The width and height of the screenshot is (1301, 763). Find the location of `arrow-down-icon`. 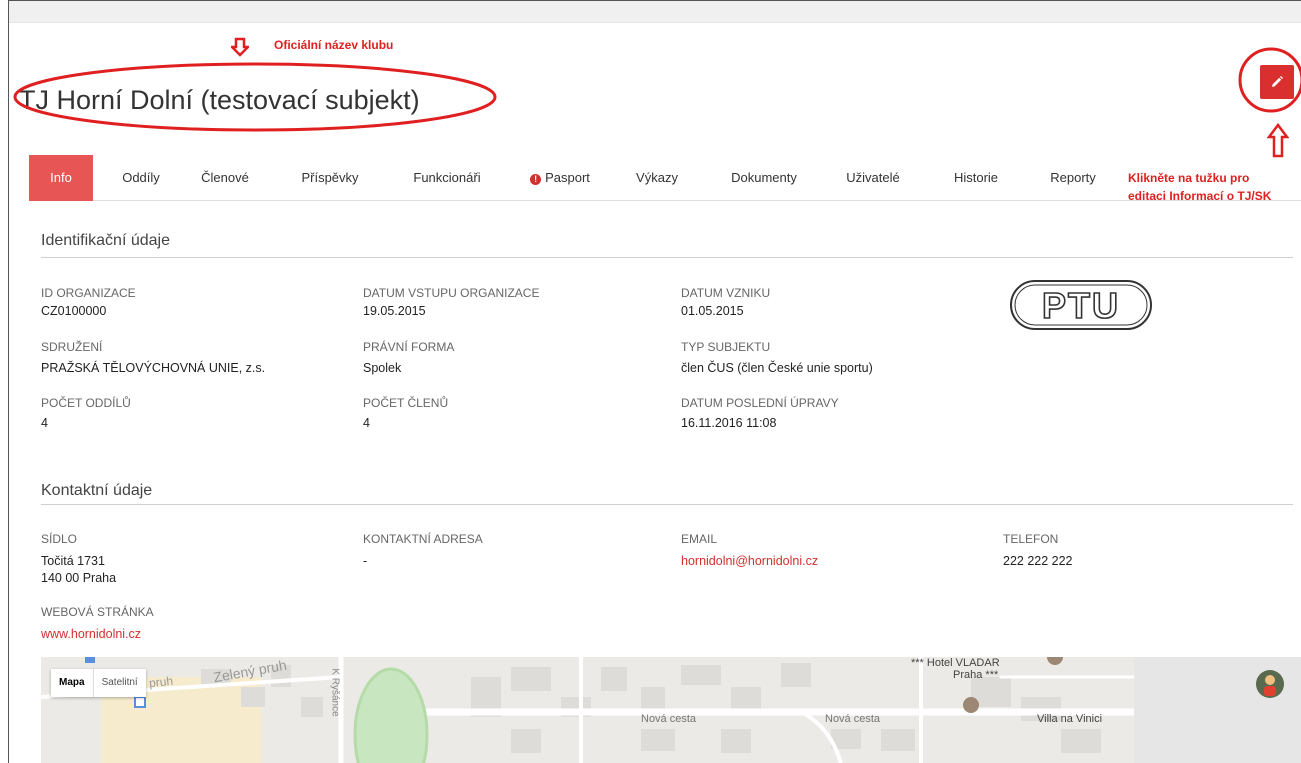

arrow-down-icon is located at coordinates (240, 47).